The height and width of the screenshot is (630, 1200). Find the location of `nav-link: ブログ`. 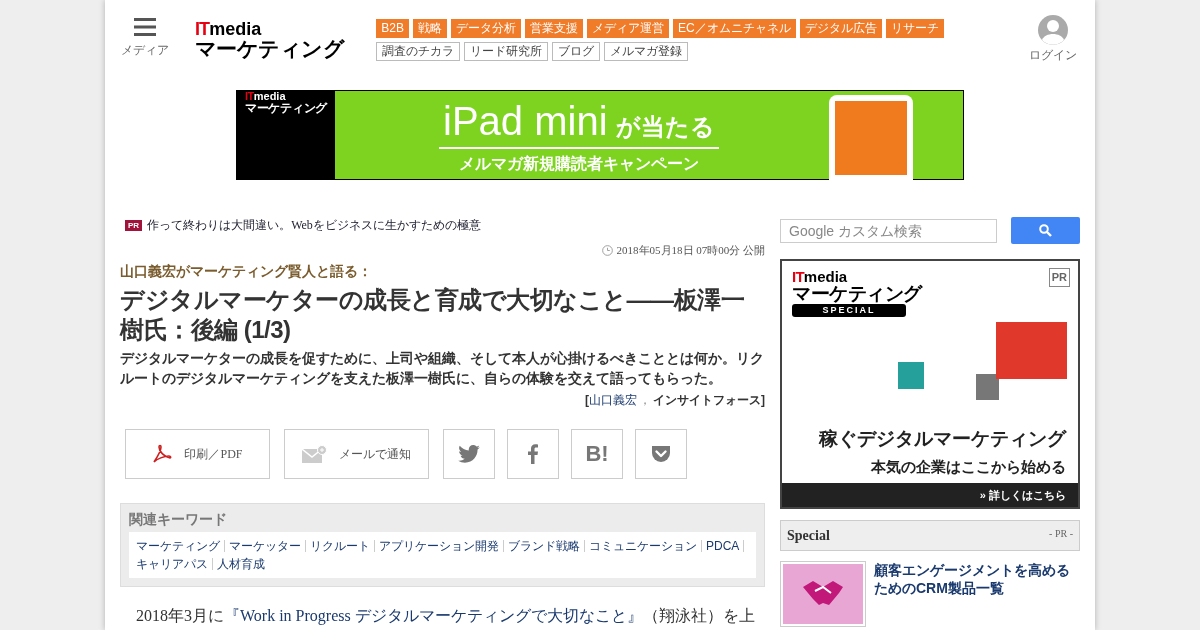

nav-link: ブログ is located at coordinates (576, 51).